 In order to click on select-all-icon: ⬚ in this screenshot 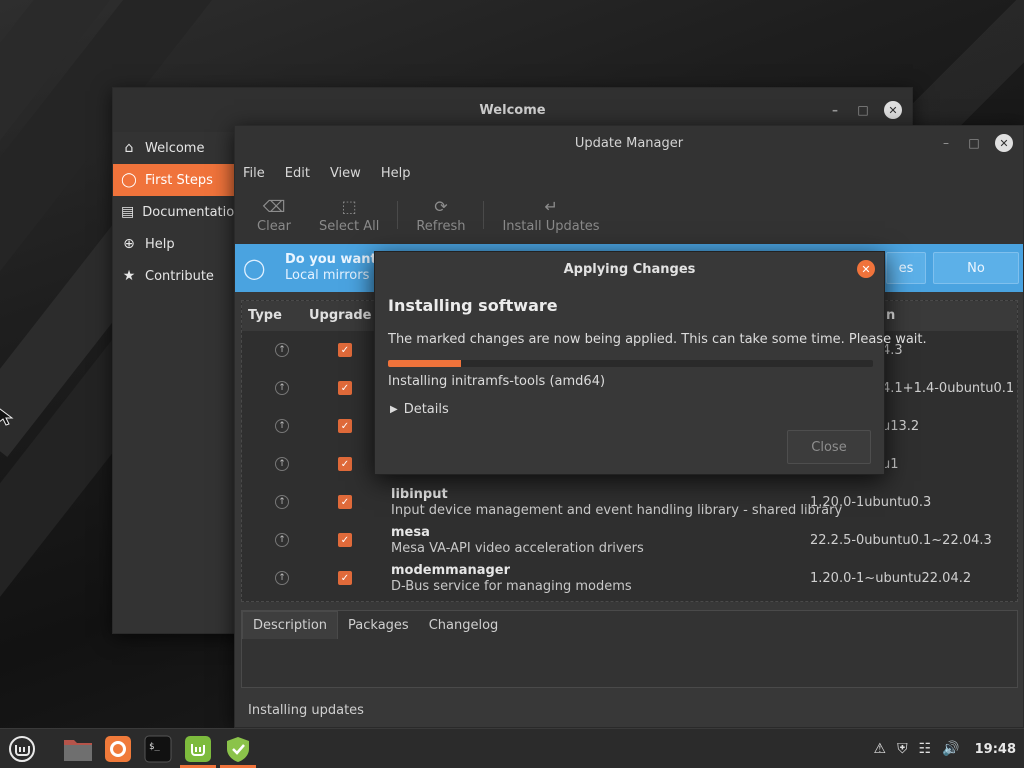, I will do `click(349, 206)`.